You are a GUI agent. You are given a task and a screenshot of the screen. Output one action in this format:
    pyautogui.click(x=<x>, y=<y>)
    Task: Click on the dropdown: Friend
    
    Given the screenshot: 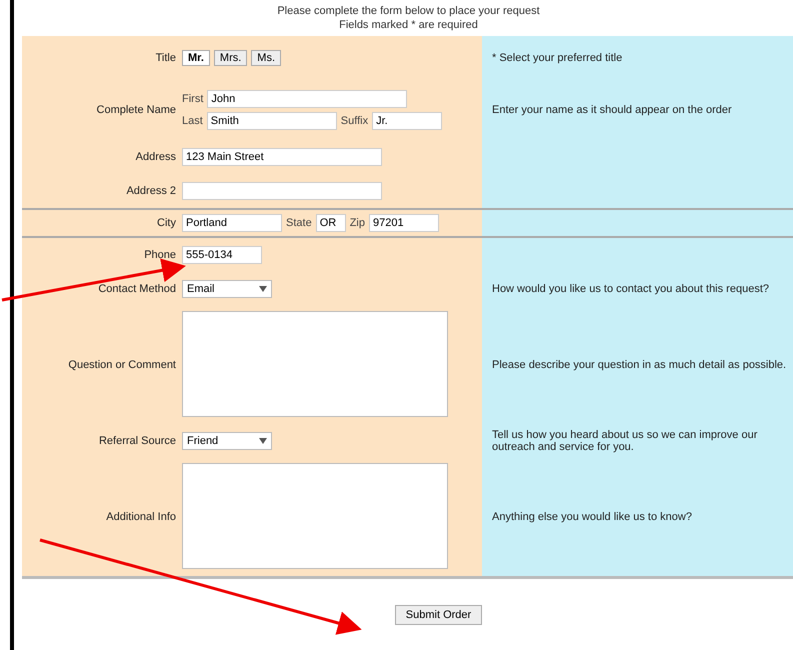 What is the action you would take?
    pyautogui.click(x=227, y=441)
    